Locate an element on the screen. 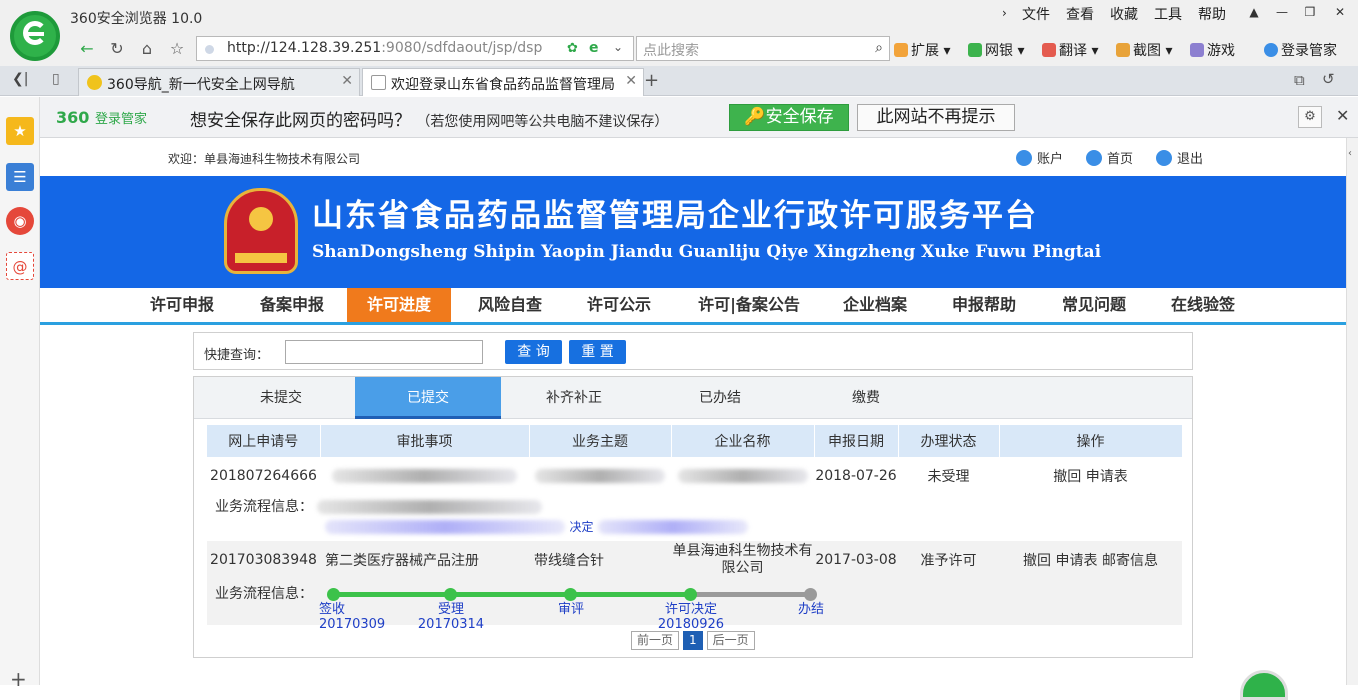 This screenshot has width=1358, height=700. welcome-text: 欢迎：单县海迪科生物技术有限公司 is located at coordinates (264, 159).